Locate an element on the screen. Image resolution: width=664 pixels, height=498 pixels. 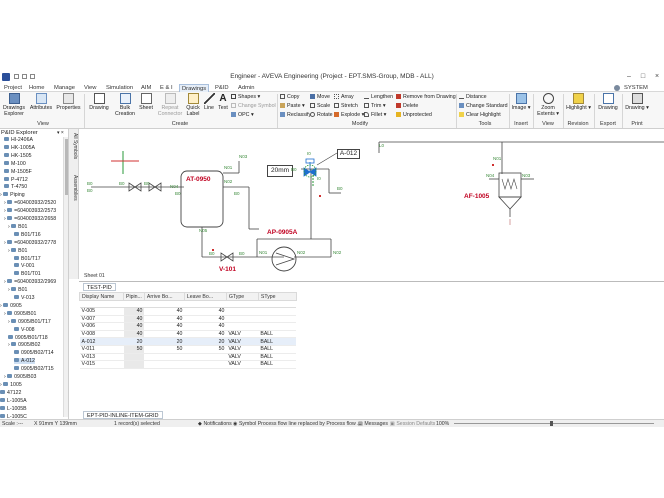
session-defaults-button: ▣ Session Defaults is located at coordinates (412, 424).